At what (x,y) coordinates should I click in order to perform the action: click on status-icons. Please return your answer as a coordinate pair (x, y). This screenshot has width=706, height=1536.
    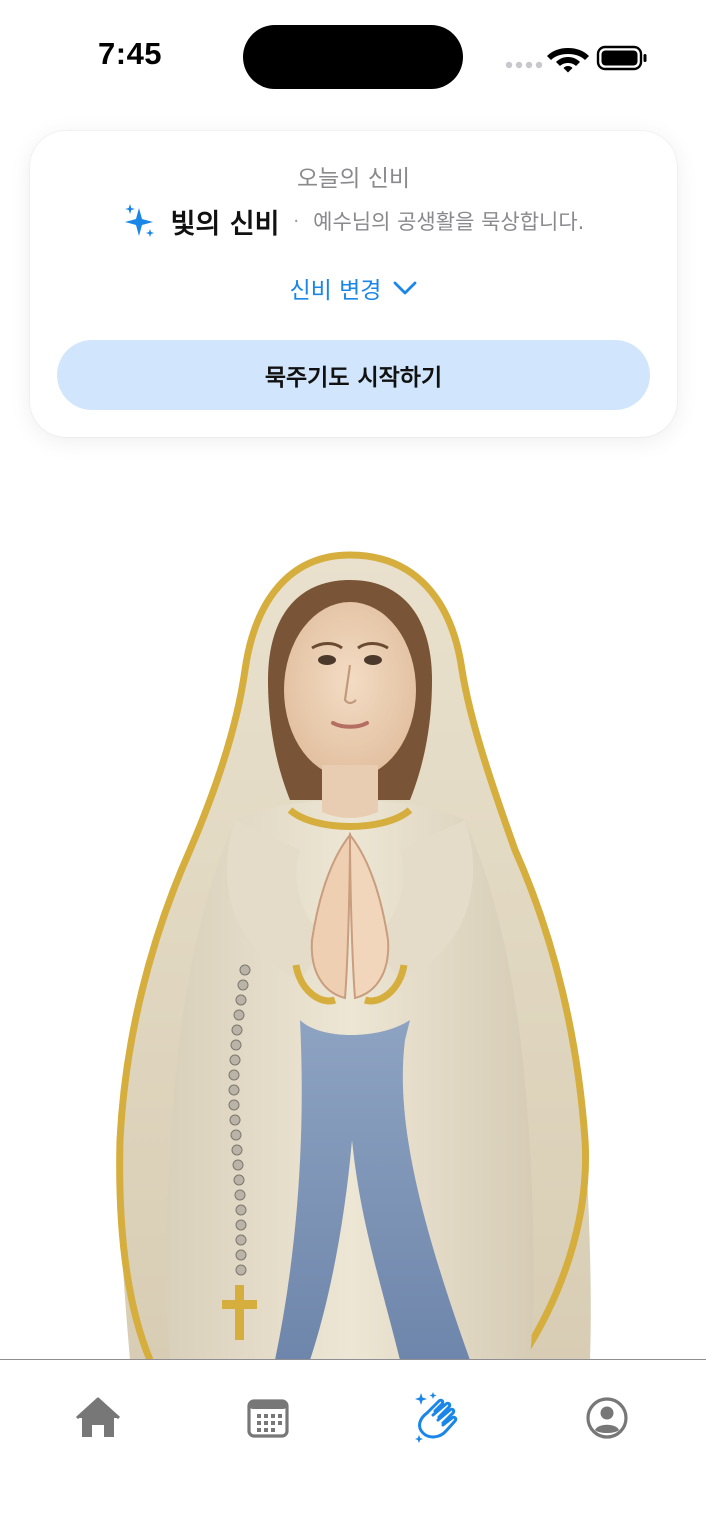
    Looking at the image, I should click on (576, 59).